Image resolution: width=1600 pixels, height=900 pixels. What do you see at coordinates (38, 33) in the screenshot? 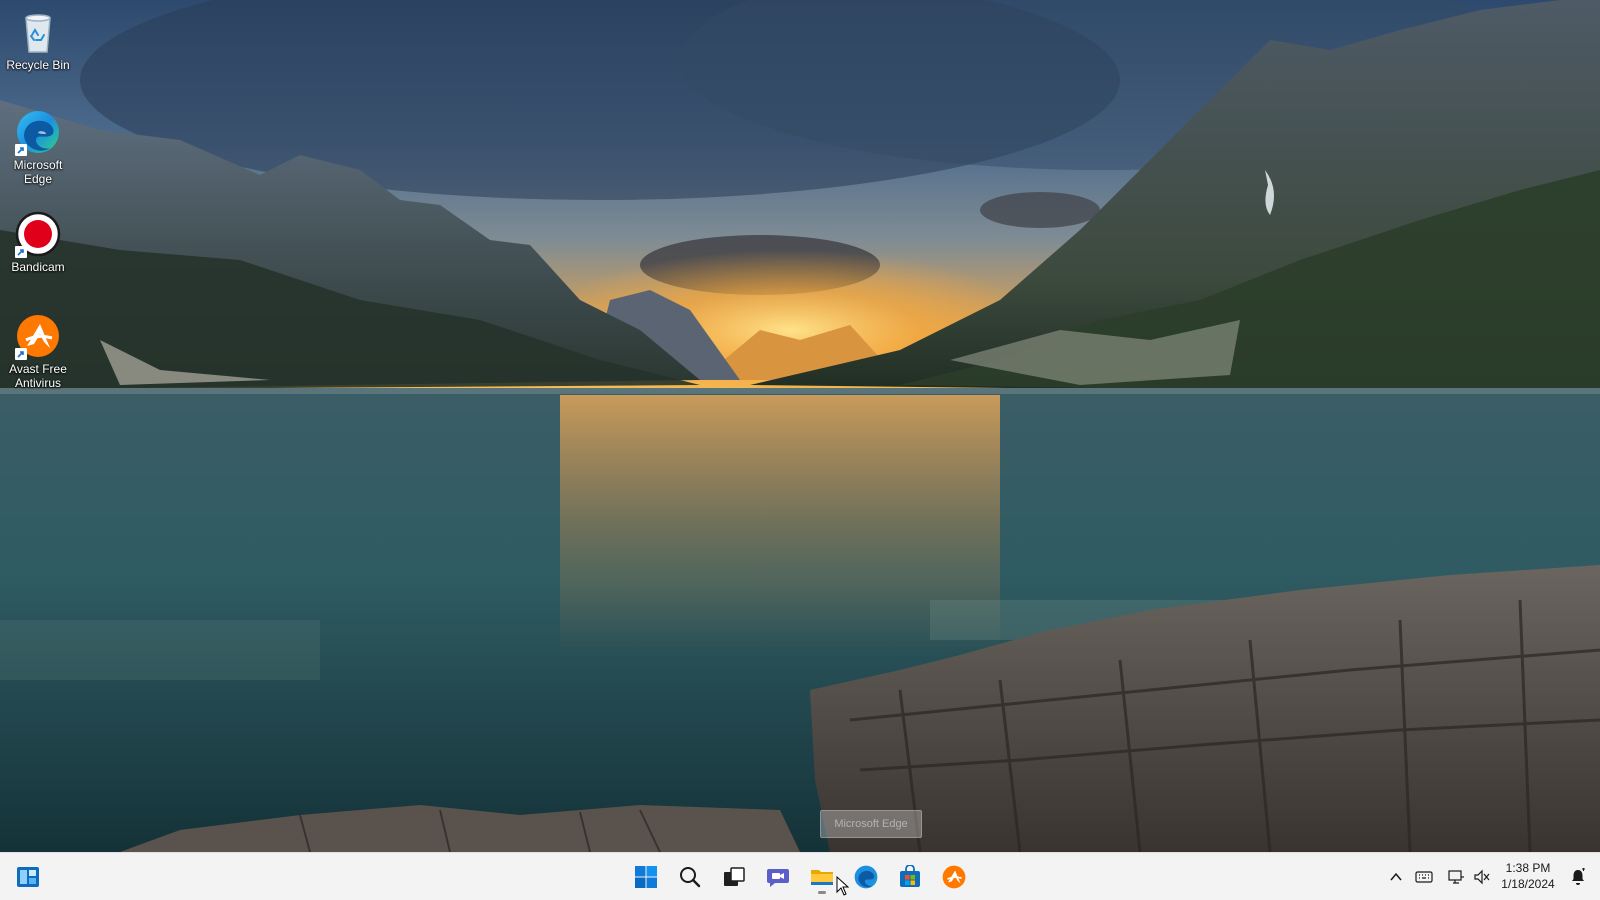
I see `recycle-bin-icon` at bounding box center [38, 33].